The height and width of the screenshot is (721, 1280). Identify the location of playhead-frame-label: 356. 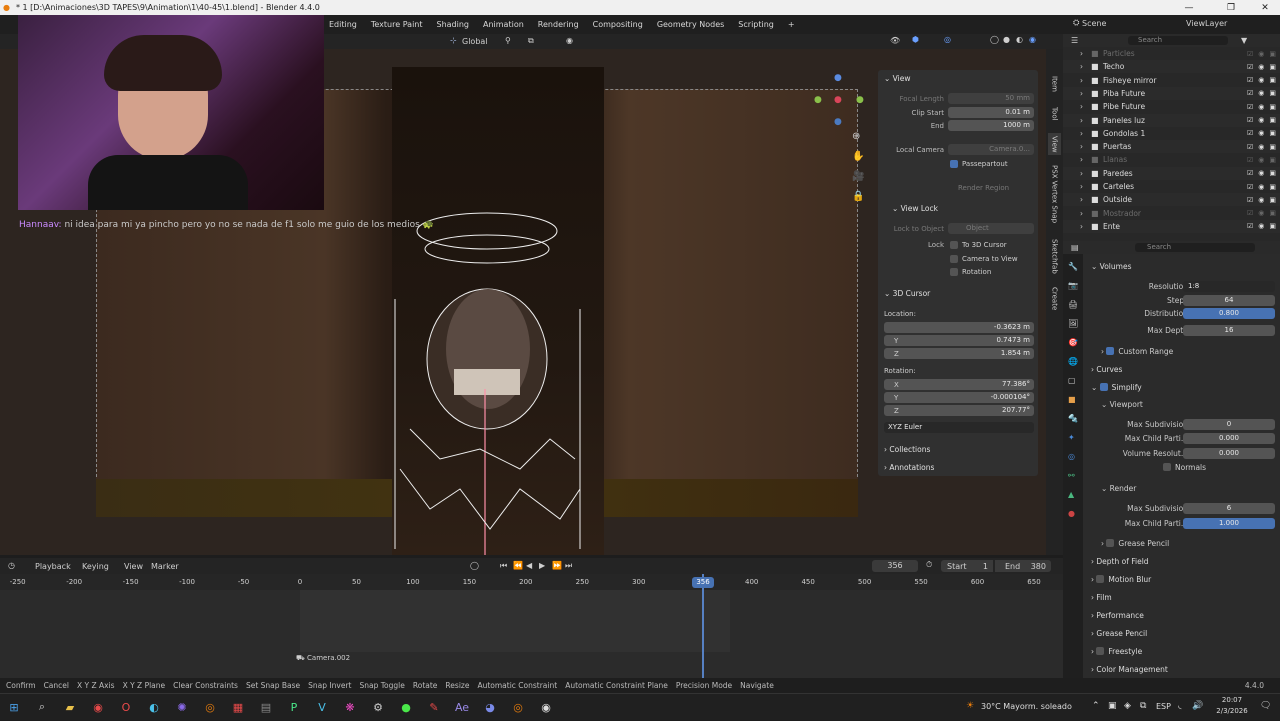
(703, 582).